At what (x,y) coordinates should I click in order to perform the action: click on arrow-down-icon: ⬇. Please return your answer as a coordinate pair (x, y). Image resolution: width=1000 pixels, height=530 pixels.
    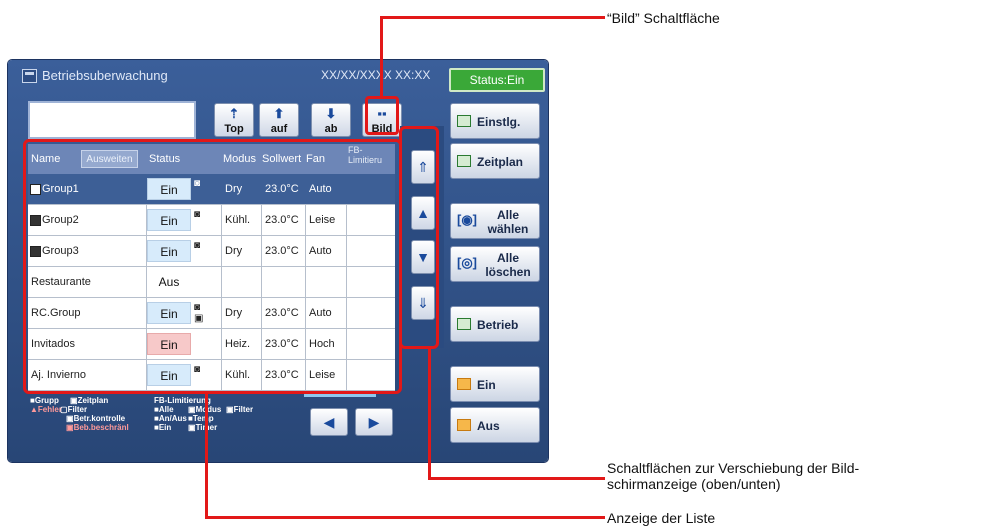
    Looking at the image, I should click on (331, 113).